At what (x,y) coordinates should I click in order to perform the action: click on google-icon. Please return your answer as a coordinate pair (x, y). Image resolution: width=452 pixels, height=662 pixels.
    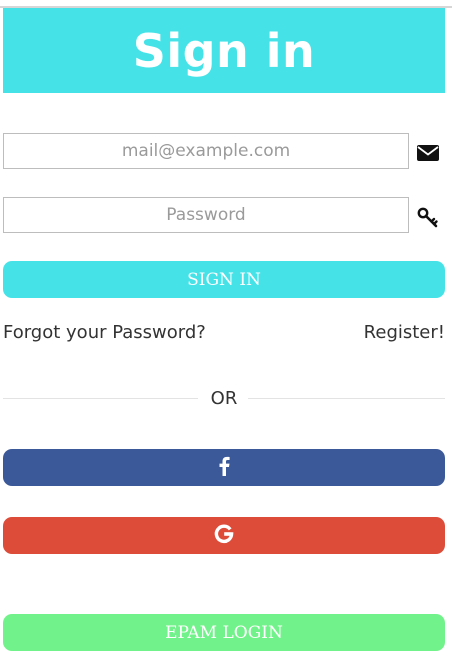
    Looking at the image, I should click on (224, 535).